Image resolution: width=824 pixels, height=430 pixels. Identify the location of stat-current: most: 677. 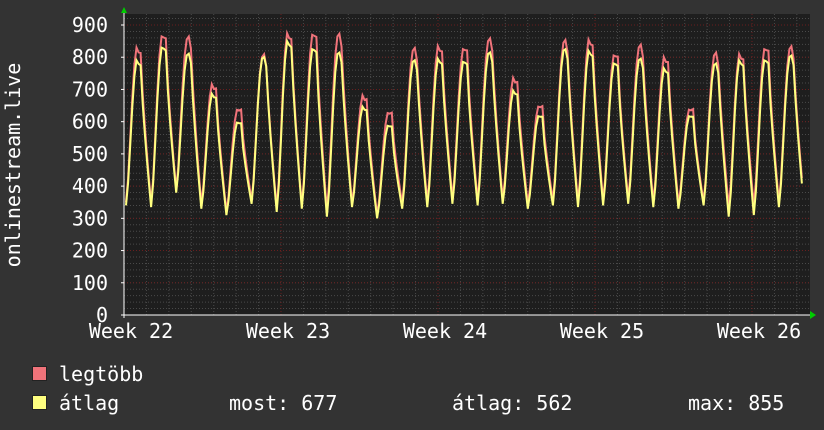
(283, 403).